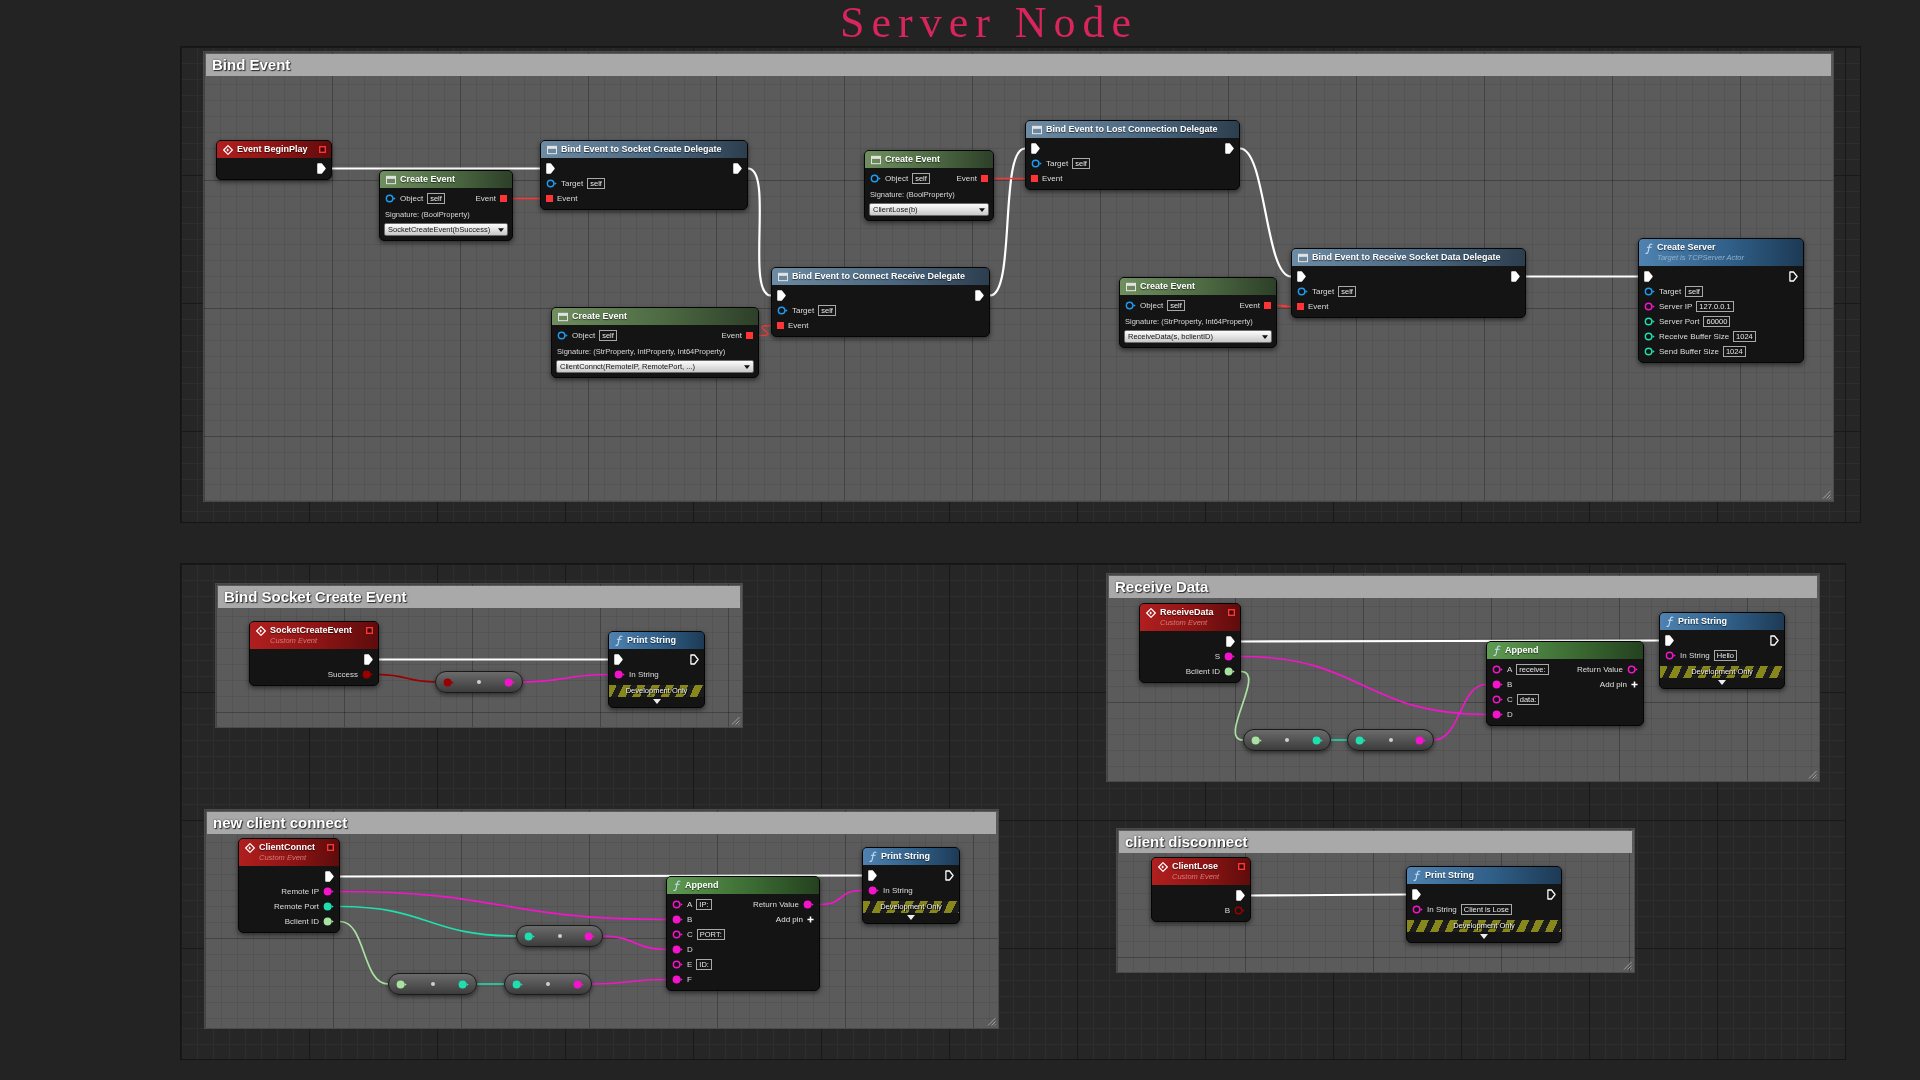 This screenshot has height=1080, width=1920. I want to click on diamond-icon, so click(1163, 867).